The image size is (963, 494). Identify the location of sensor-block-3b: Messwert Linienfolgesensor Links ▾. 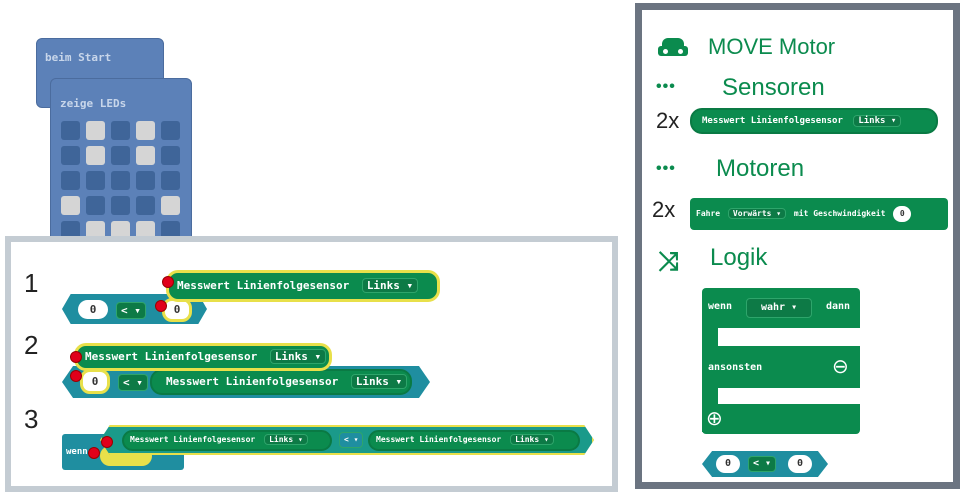
(474, 440).